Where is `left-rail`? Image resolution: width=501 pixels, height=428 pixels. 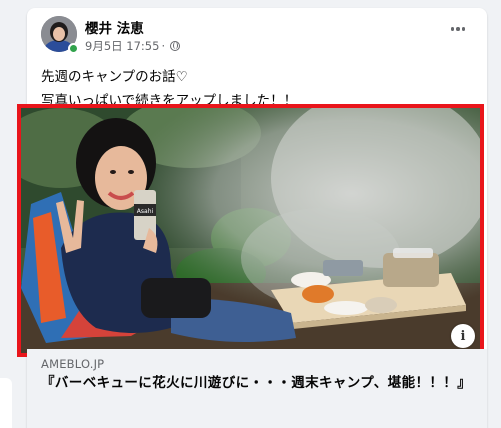 left-rail is located at coordinates (7, 214).